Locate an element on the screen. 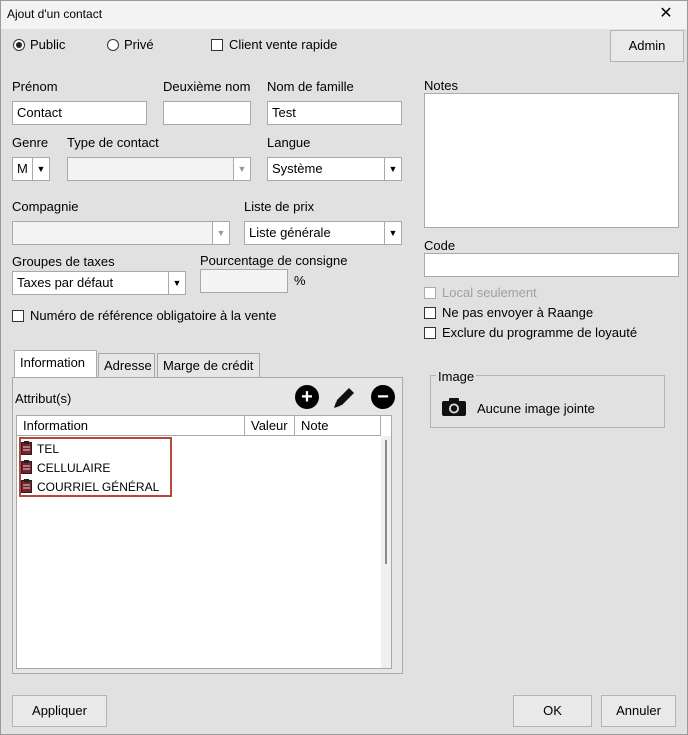 This screenshot has width=688, height=735. add-attribute-button: + is located at coordinates (307, 397).